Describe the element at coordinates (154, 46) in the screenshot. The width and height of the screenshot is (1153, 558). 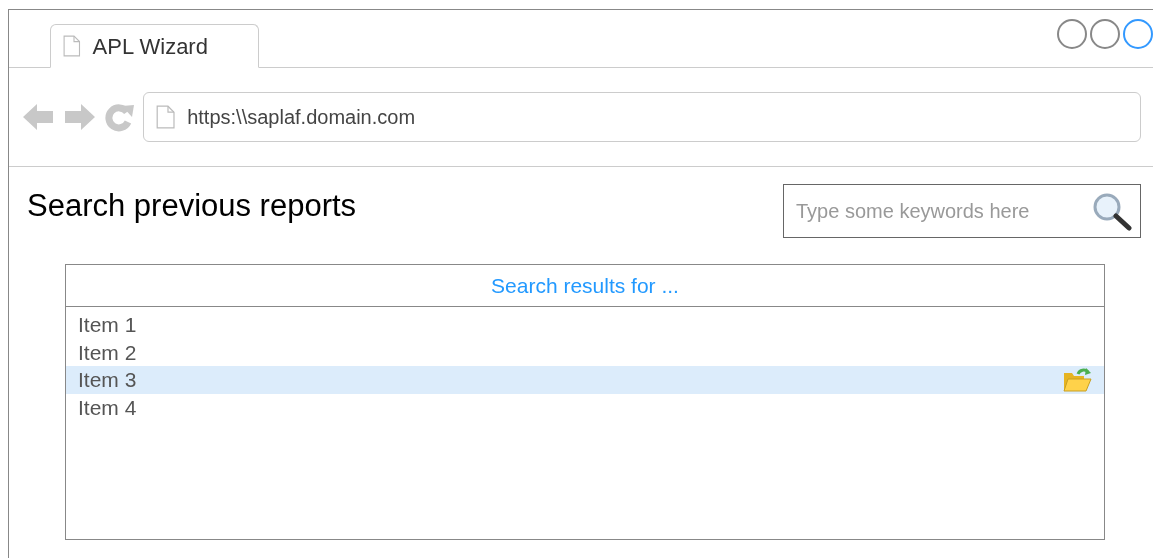
I see `browser-tab: APL Wizard` at that location.